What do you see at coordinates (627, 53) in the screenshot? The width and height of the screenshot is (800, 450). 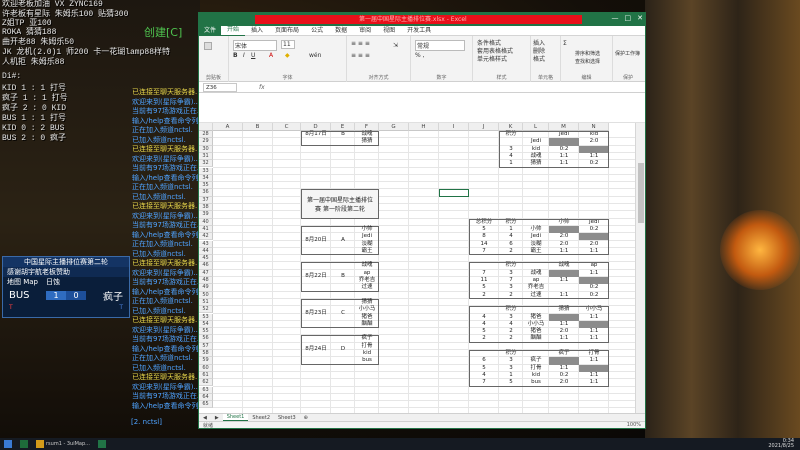 I see `protect-button: 保护工作簿` at bounding box center [627, 53].